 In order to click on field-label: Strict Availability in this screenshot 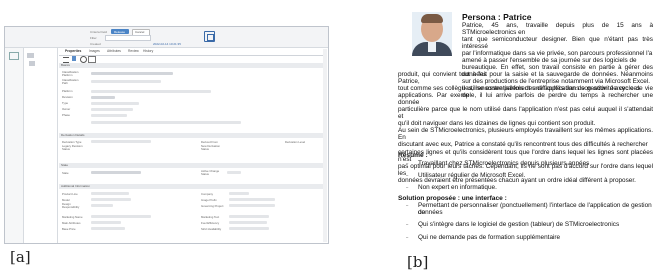, I will do `click(211, 229)`.